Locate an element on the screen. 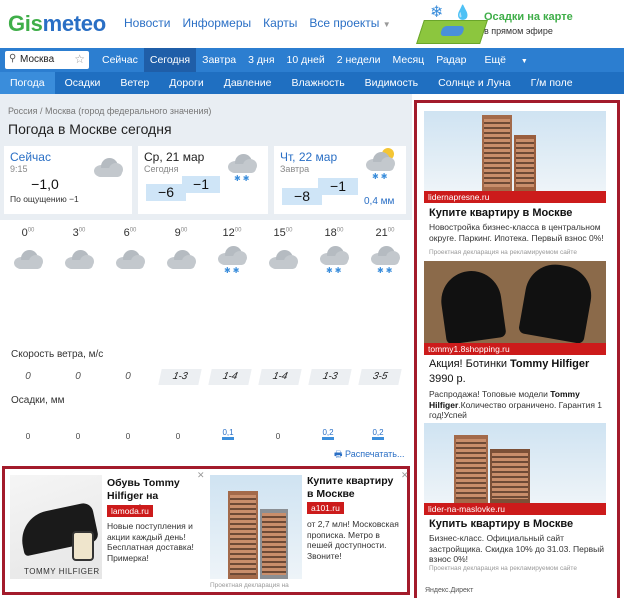 The image size is (624, 610). top-nav-all-projects: Все проекты ▼ is located at coordinates (349, 23).